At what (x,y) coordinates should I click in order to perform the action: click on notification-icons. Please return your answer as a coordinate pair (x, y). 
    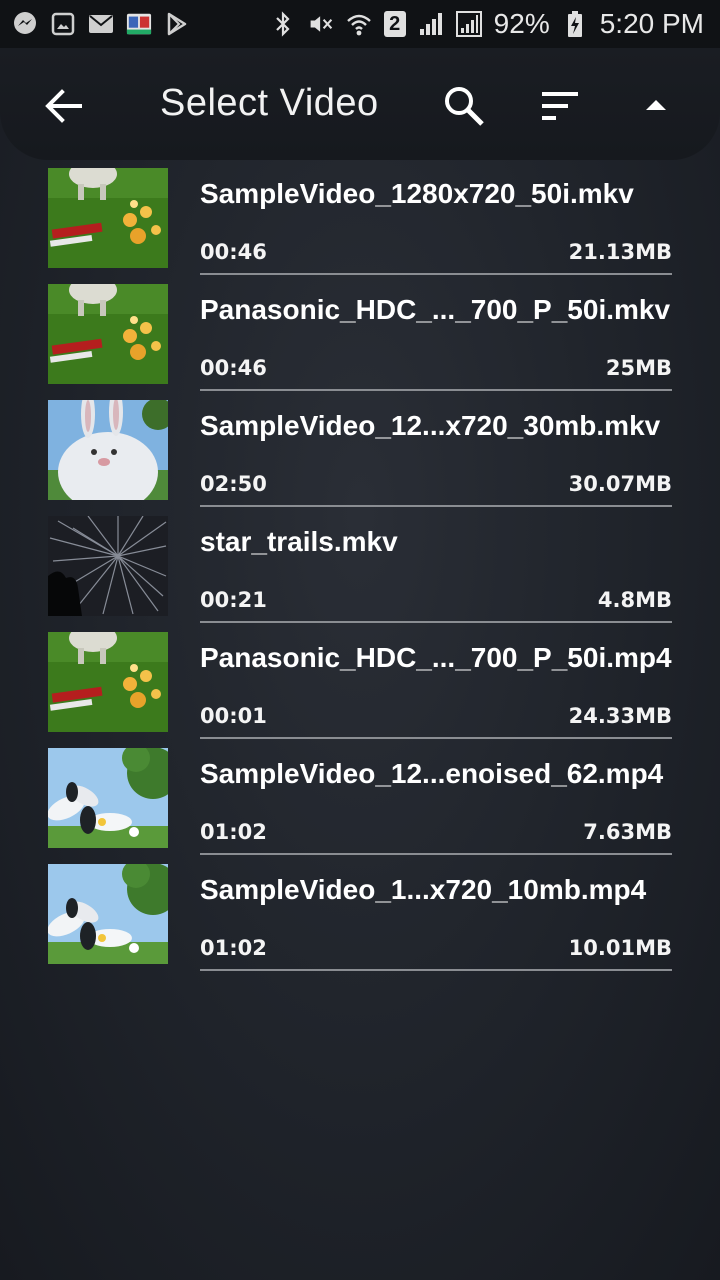
    Looking at the image, I should click on (101, 24).